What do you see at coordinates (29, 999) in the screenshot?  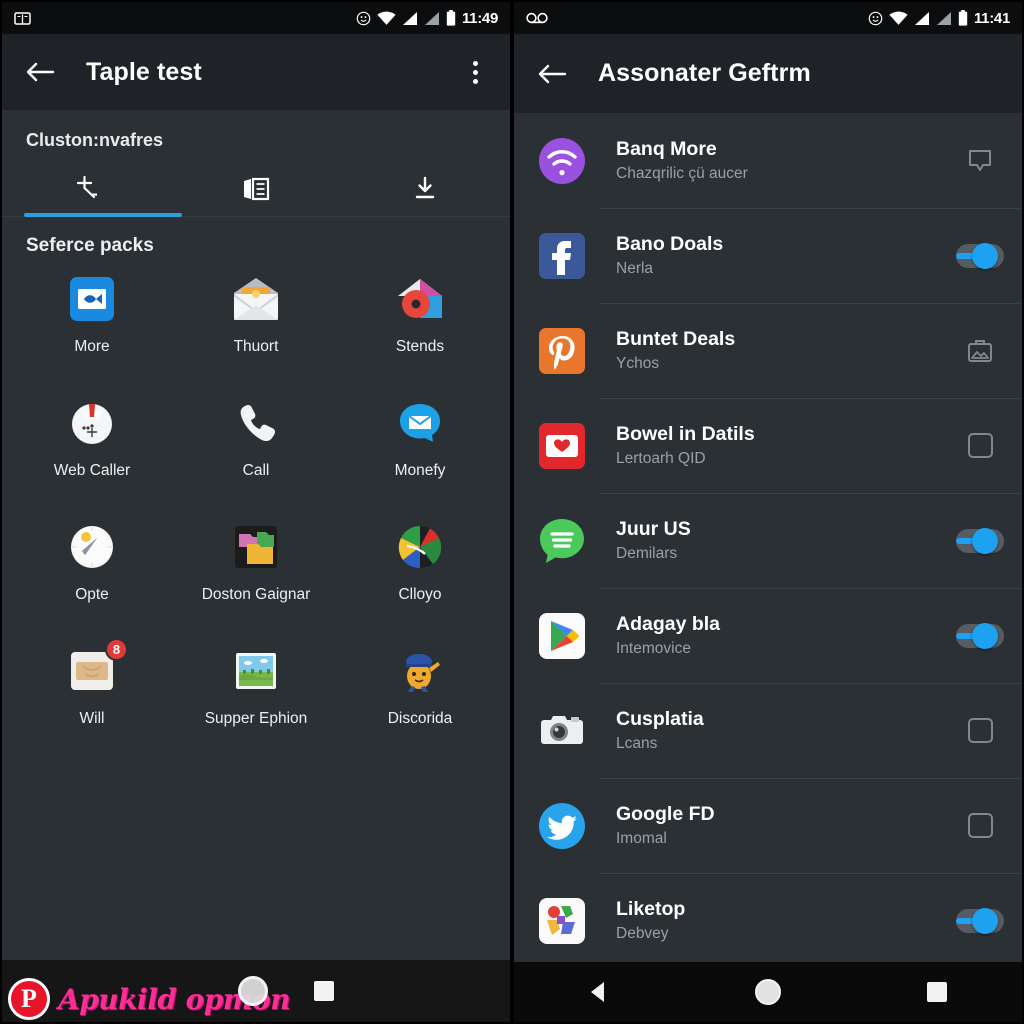 I see `promo-badge-icon: P` at bounding box center [29, 999].